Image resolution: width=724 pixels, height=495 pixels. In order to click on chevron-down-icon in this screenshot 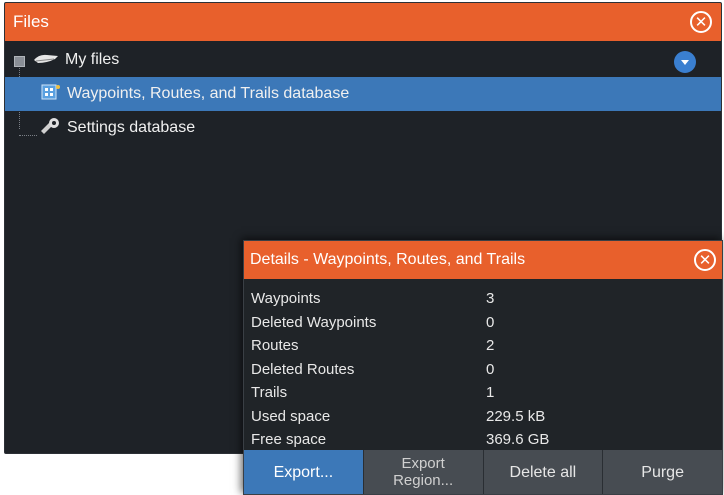, I will do `click(685, 62)`.